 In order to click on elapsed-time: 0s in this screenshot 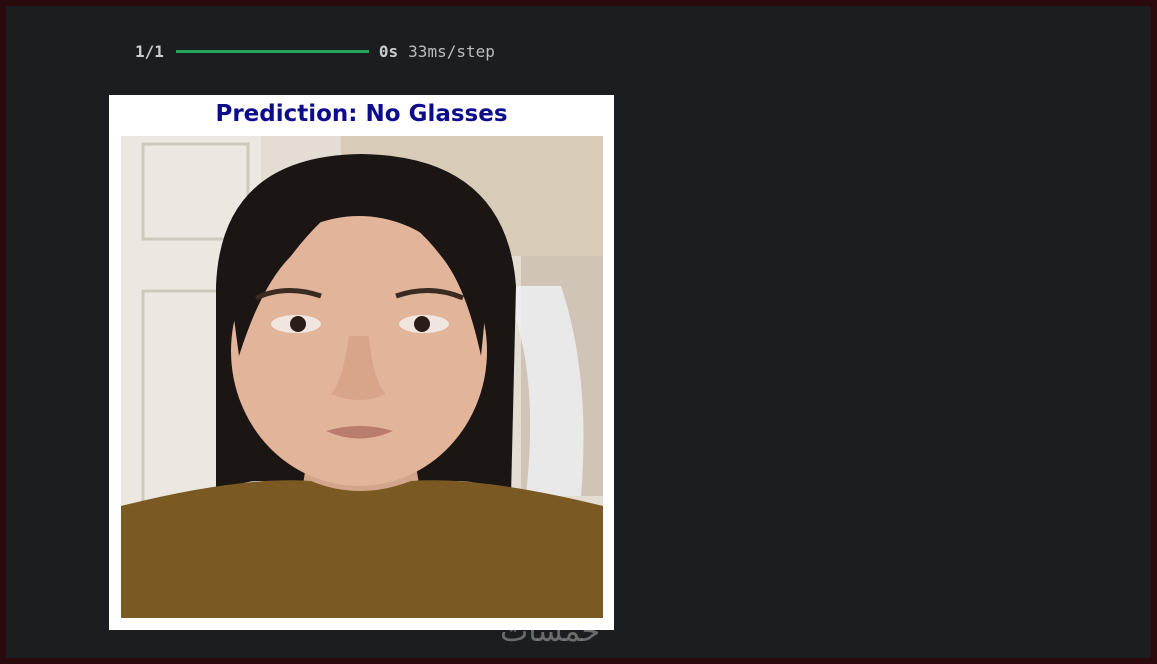, I will do `click(388, 51)`.